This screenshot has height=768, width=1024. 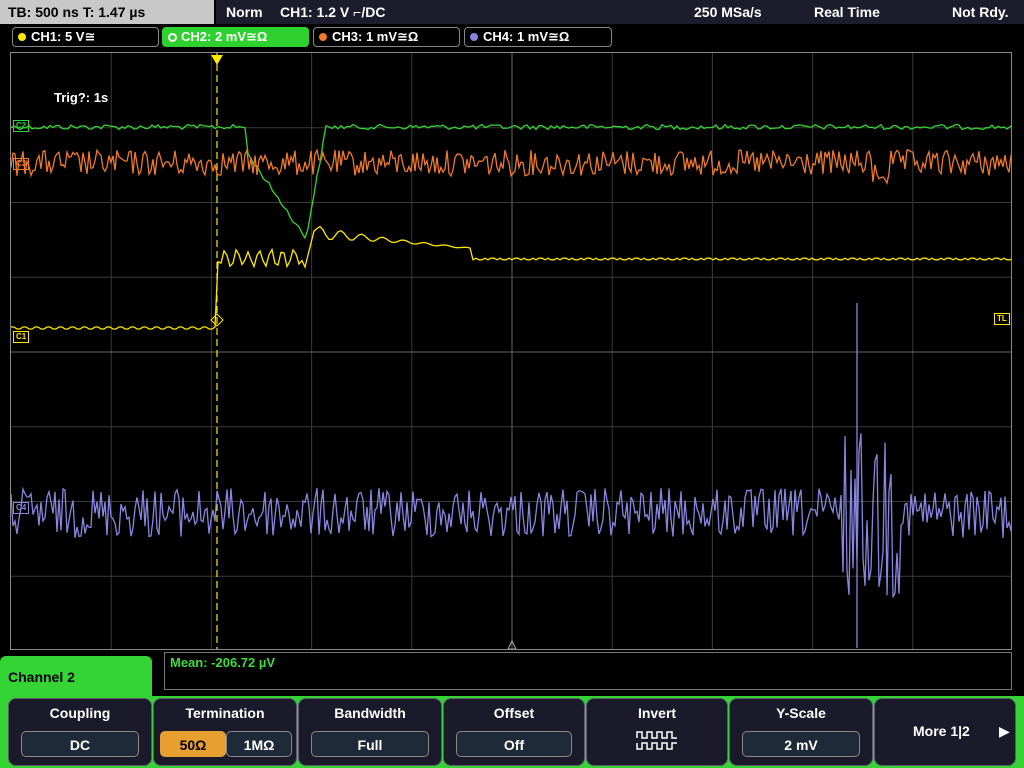 I want to click on more-softkey: More 1|2 ▶, so click(x=945, y=732).